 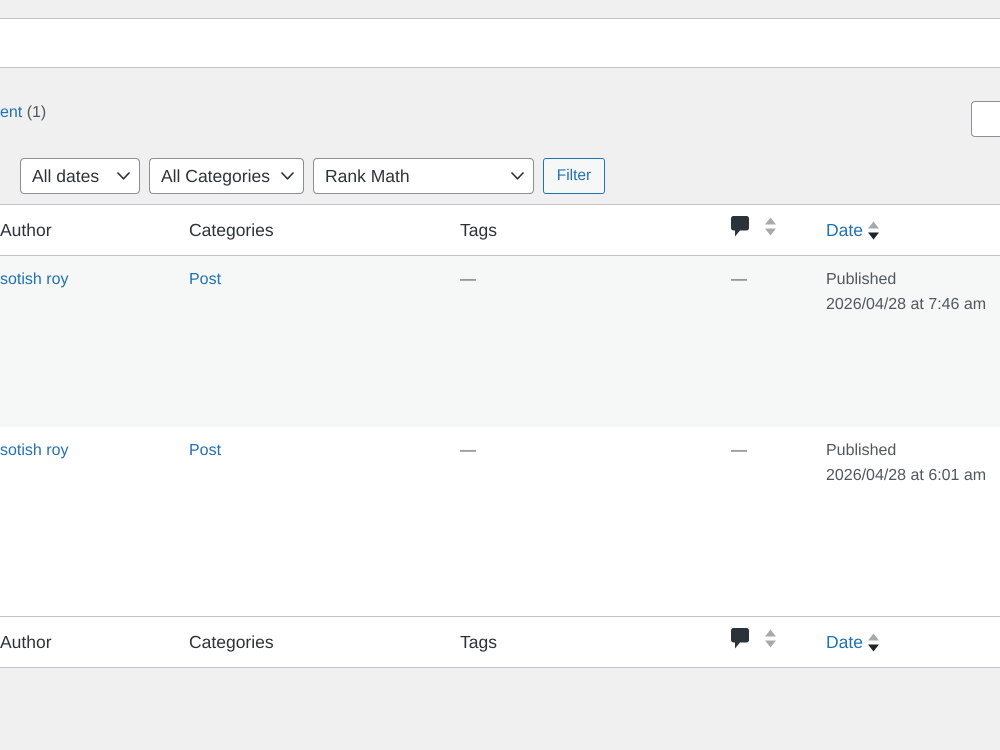 I want to click on view-count: (1), so click(x=36, y=112).